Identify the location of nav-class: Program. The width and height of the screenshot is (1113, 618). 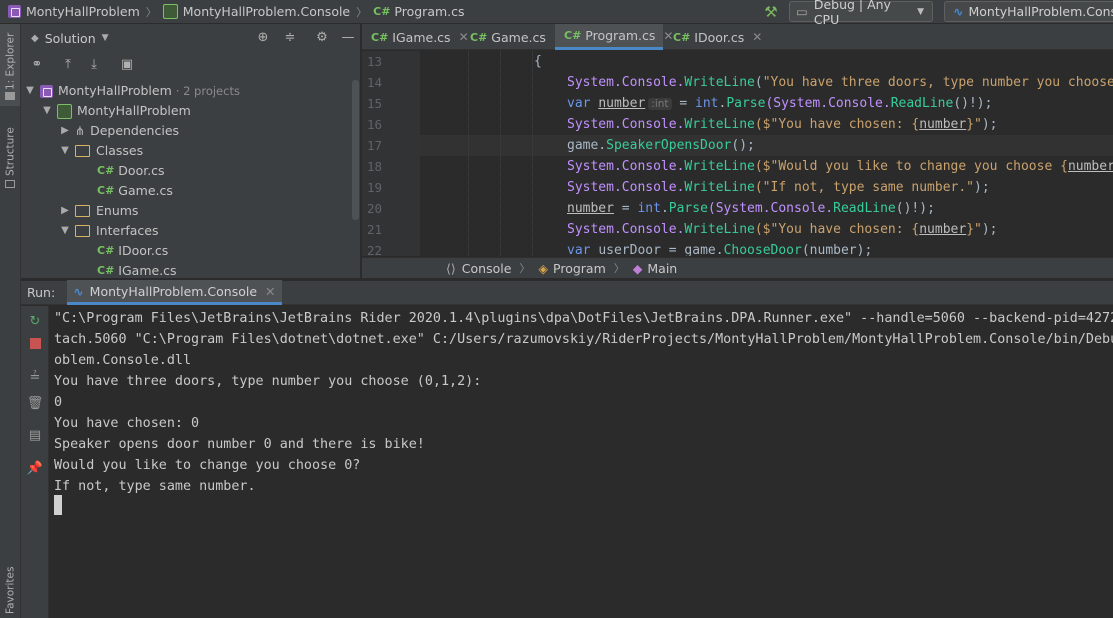
(579, 268).